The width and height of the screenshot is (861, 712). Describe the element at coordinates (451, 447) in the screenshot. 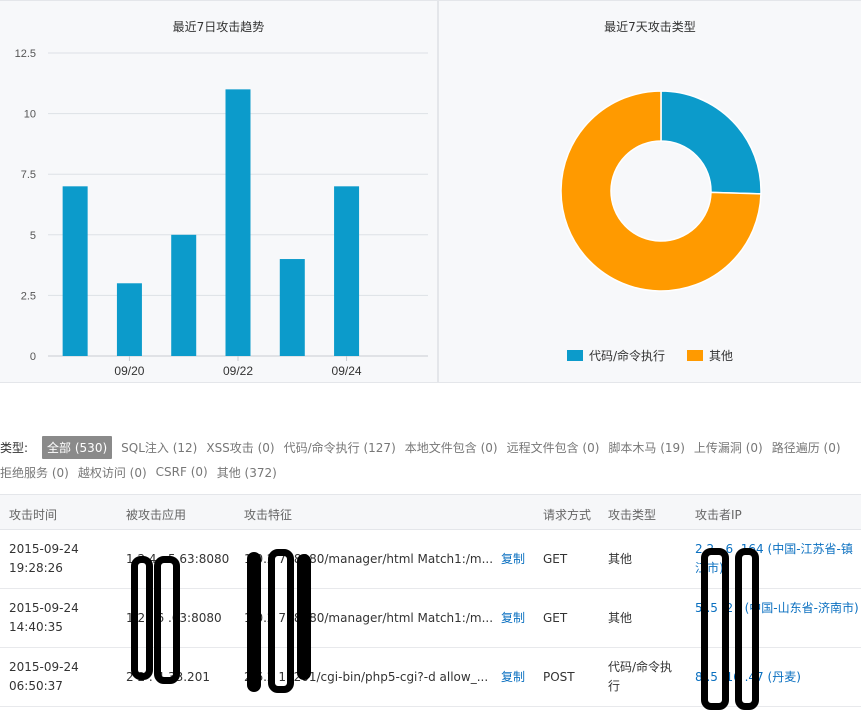

I see `filter-local-file-include: 本地文件包含 (0)` at that location.